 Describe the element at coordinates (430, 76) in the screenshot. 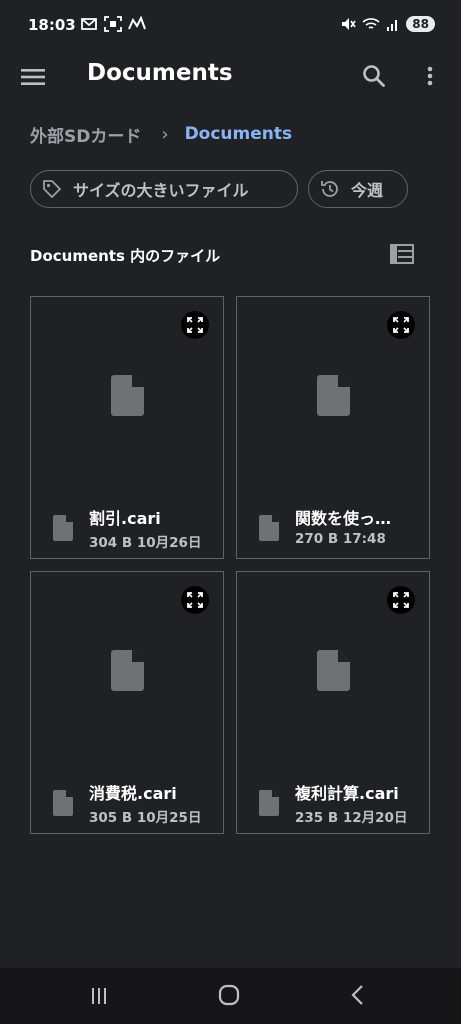

I see `more-vert-icon` at that location.